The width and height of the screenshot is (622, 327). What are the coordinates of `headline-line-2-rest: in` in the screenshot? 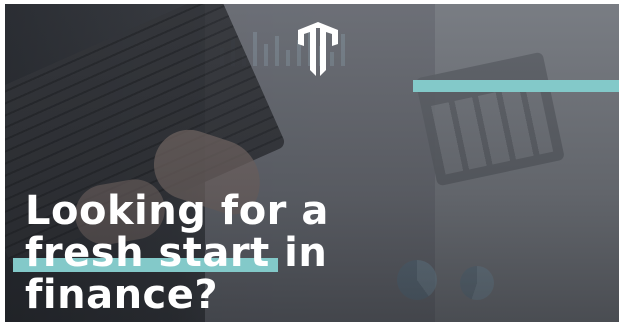 It's located at (298, 253).